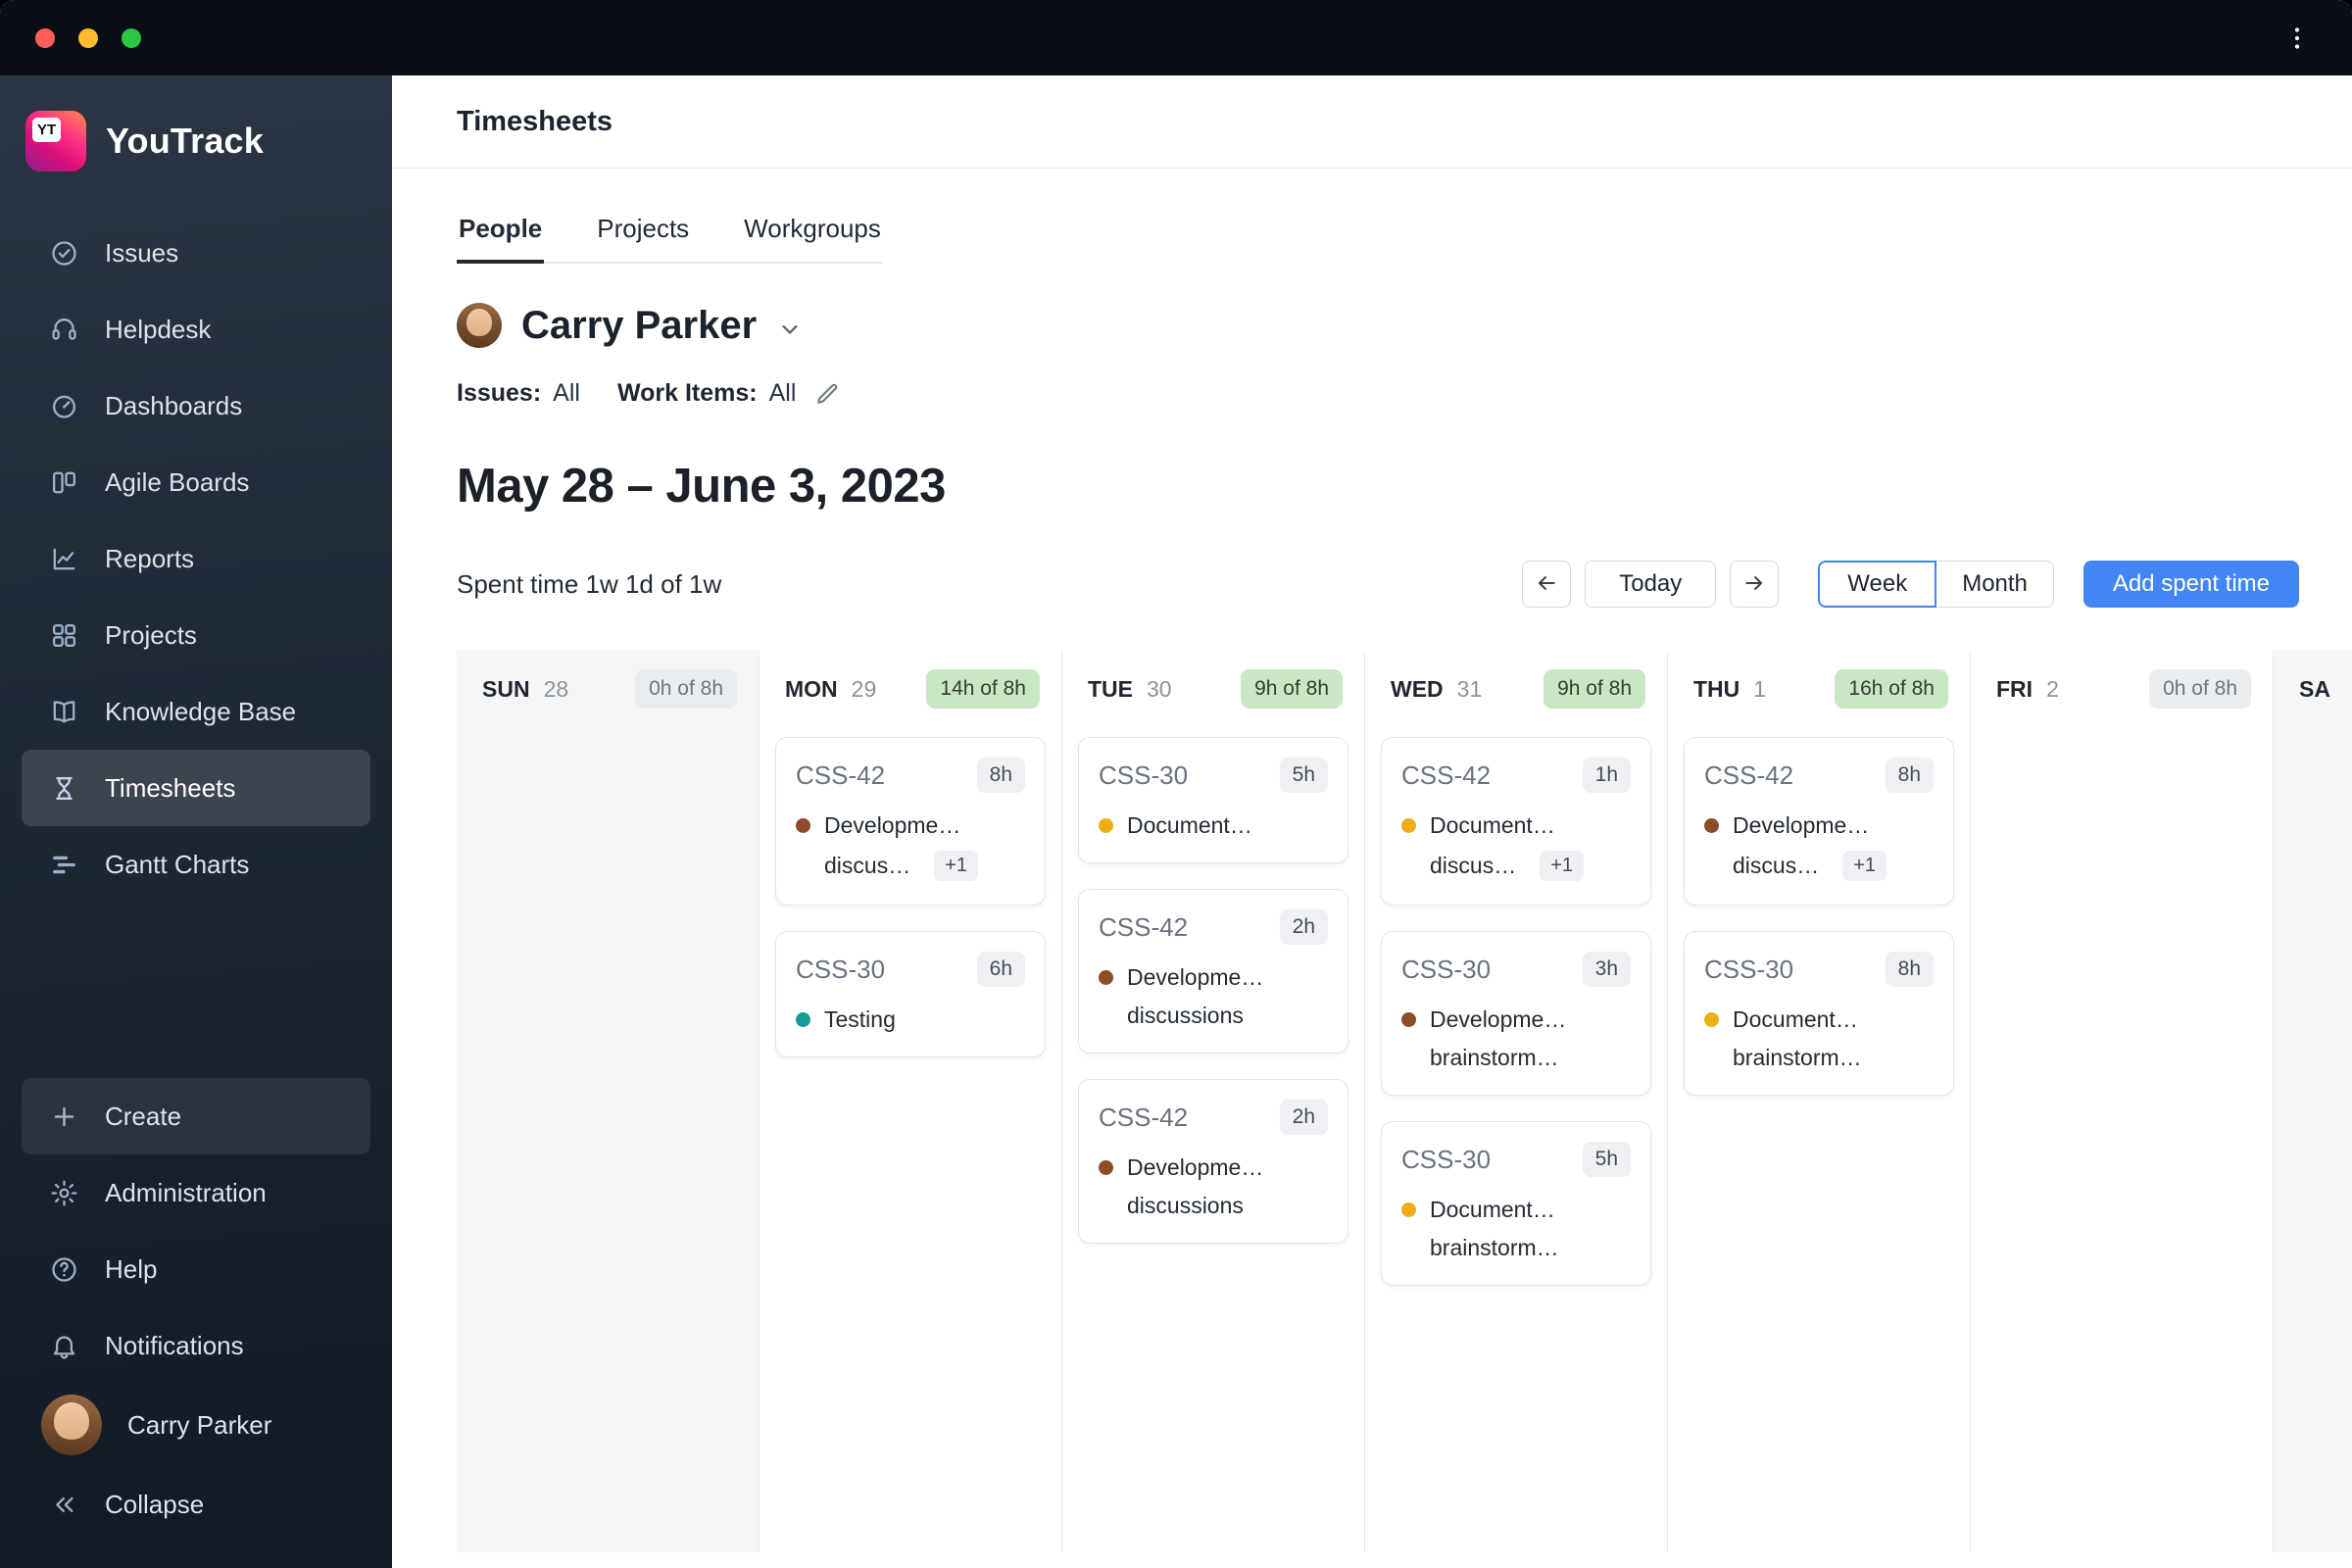  Describe the element at coordinates (790, 329) in the screenshot. I see `chevron-down-icon` at that location.